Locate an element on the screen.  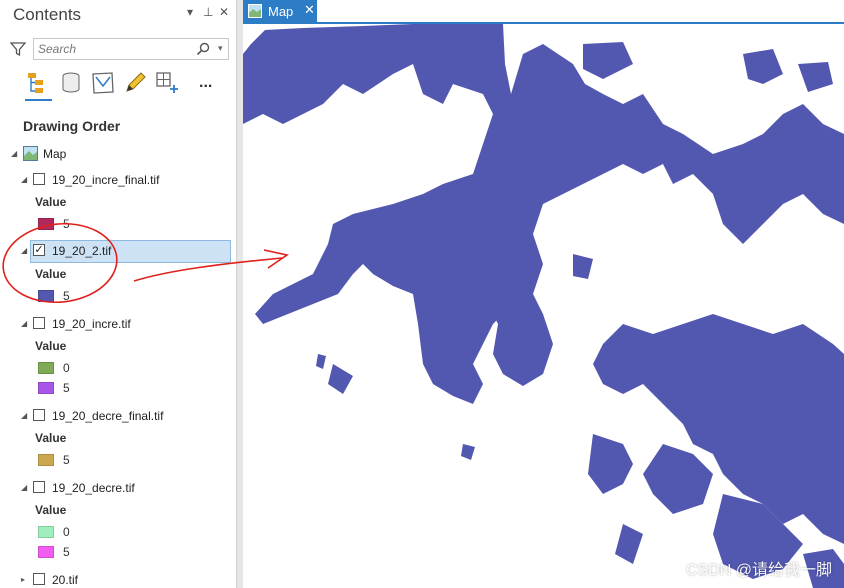
layer-row: ◢ 19_20_decre_final.tif is located at coordinates (118, 416).